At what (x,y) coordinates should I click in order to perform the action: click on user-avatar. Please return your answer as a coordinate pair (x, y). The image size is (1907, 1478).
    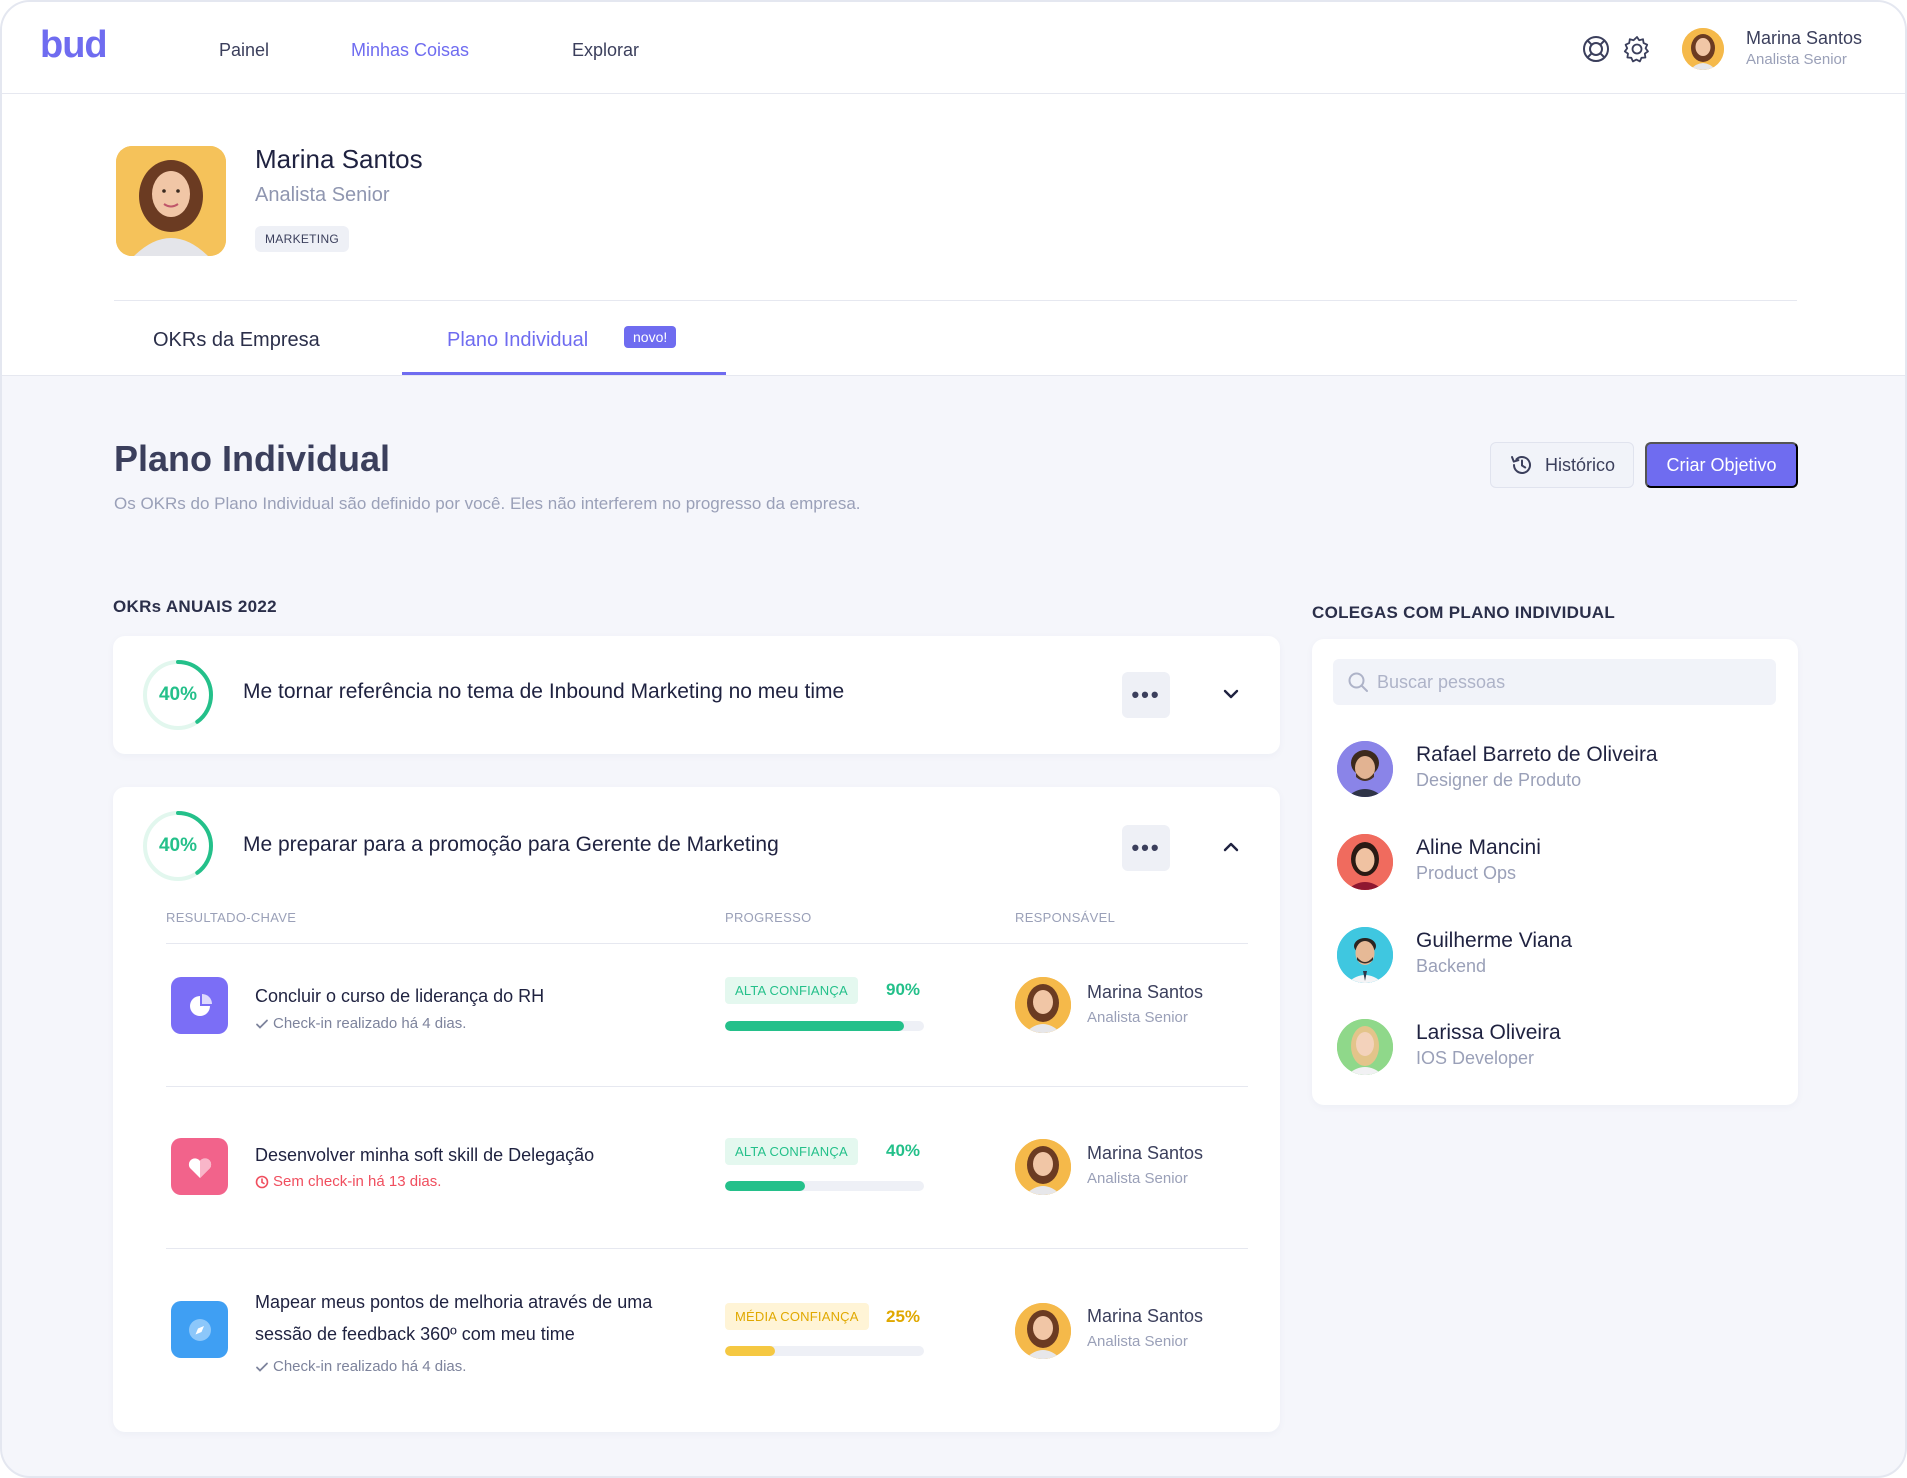
    Looking at the image, I should click on (1703, 49).